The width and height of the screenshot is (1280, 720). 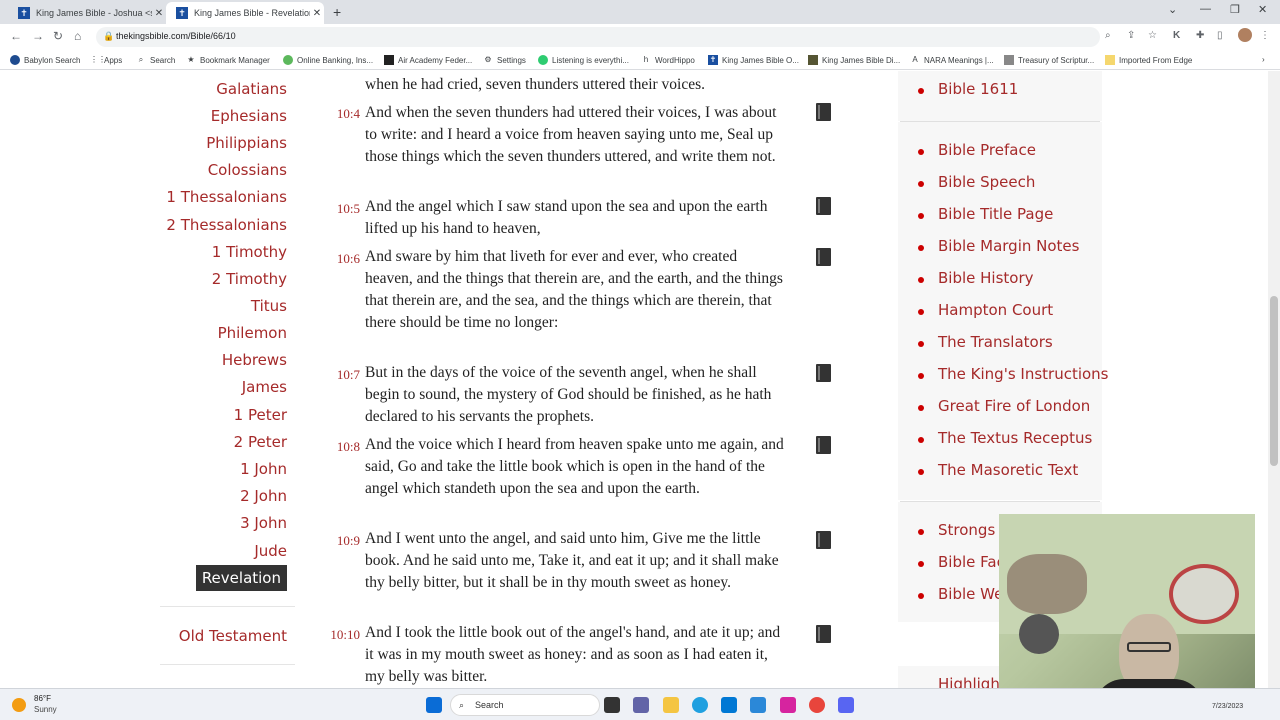 What do you see at coordinates (1152, 35) in the screenshot?
I see `star-icon: ☆` at bounding box center [1152, 35].